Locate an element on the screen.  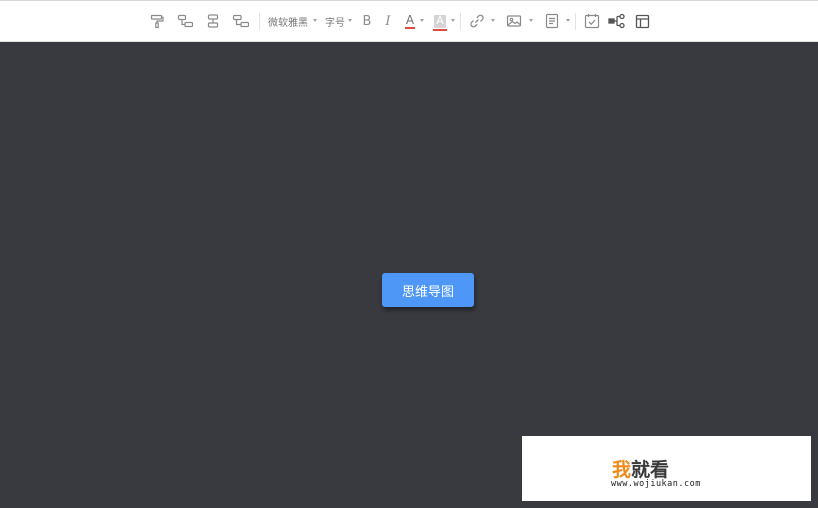
format-painter-icon is located at coordinates (157, 21).